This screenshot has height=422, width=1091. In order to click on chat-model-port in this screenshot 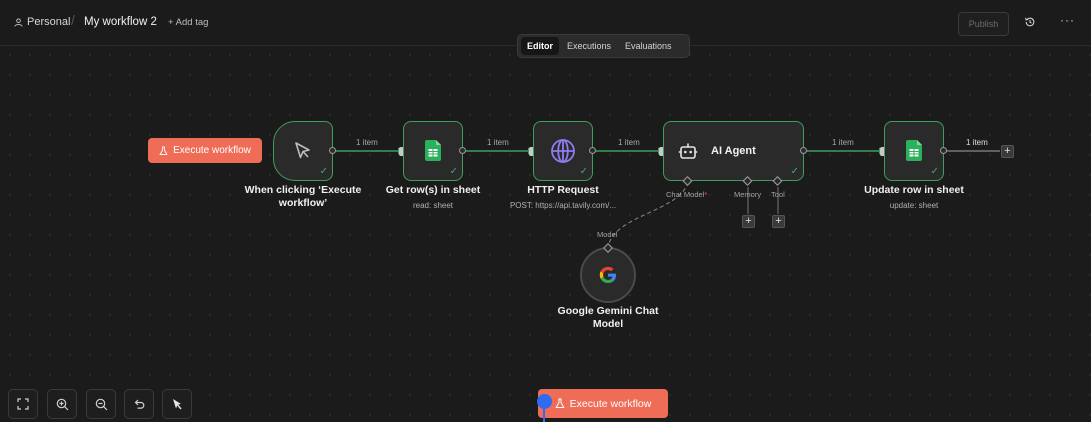, I will do `click(687, 181)`.